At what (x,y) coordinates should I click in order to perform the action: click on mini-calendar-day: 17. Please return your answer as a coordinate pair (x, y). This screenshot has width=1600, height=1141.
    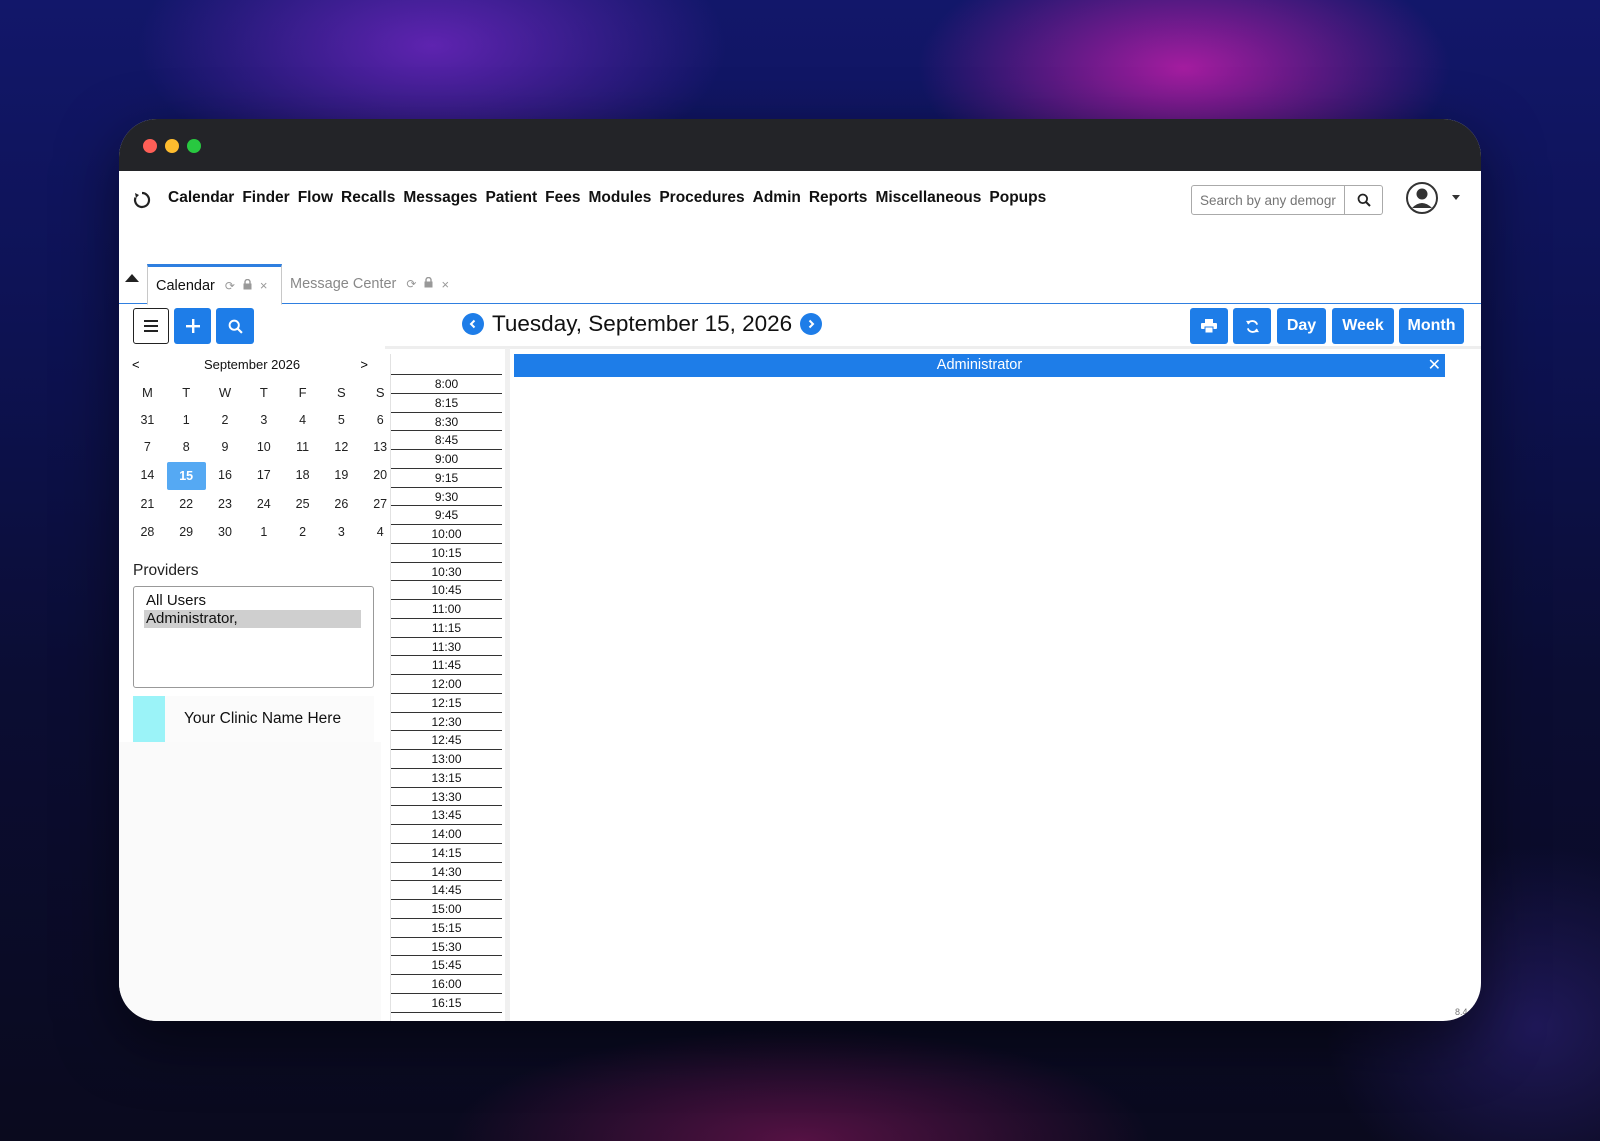
    Looking at the image, I should click on (263, 475).